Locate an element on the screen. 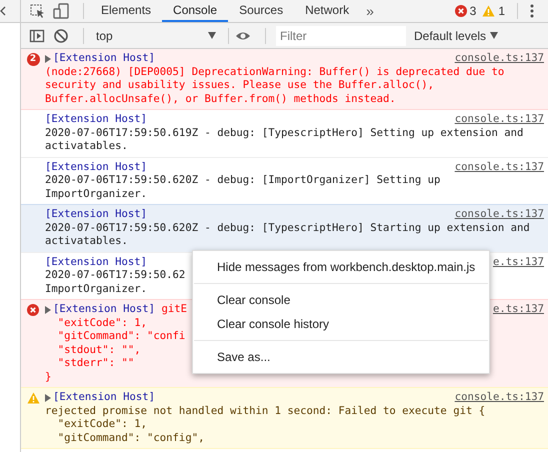 Image resolution: width=548 pixels, height=452 pixels. message-text: rejected promise not handled within 1 second: Failed to execute git { is located at coordinates (265, 411).